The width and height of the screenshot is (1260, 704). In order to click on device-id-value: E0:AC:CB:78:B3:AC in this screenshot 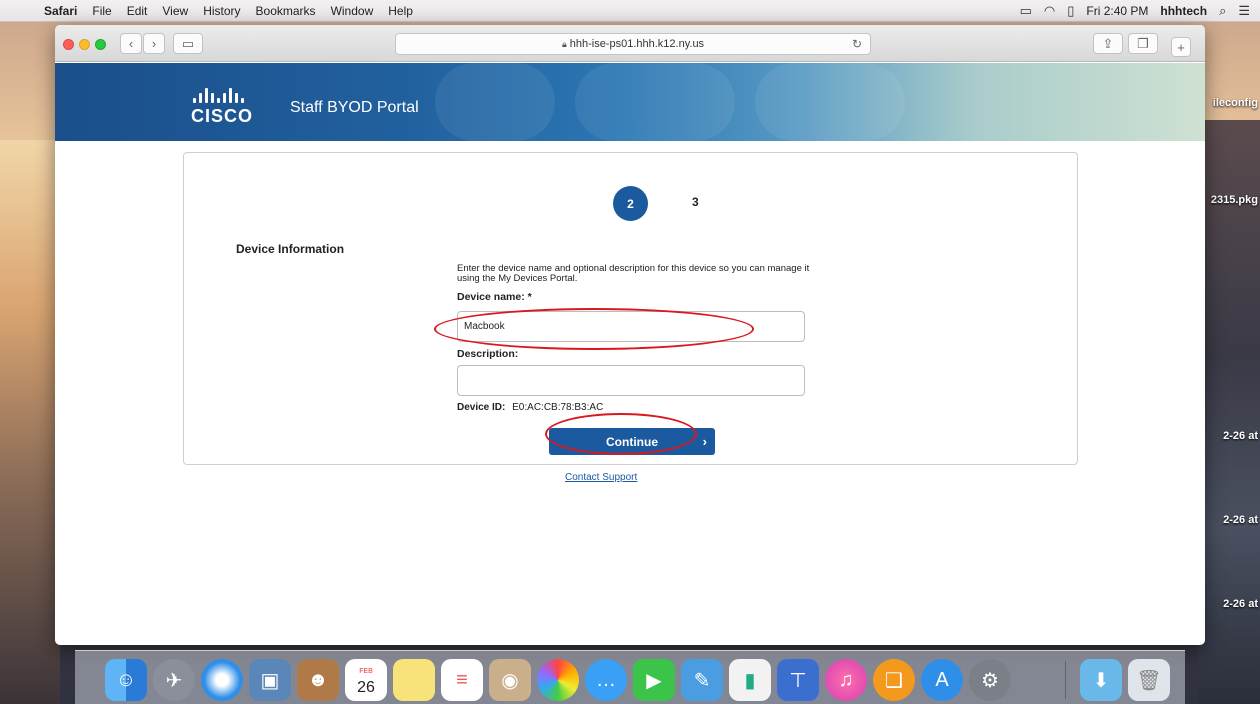, I will do `click(558, 407)`.